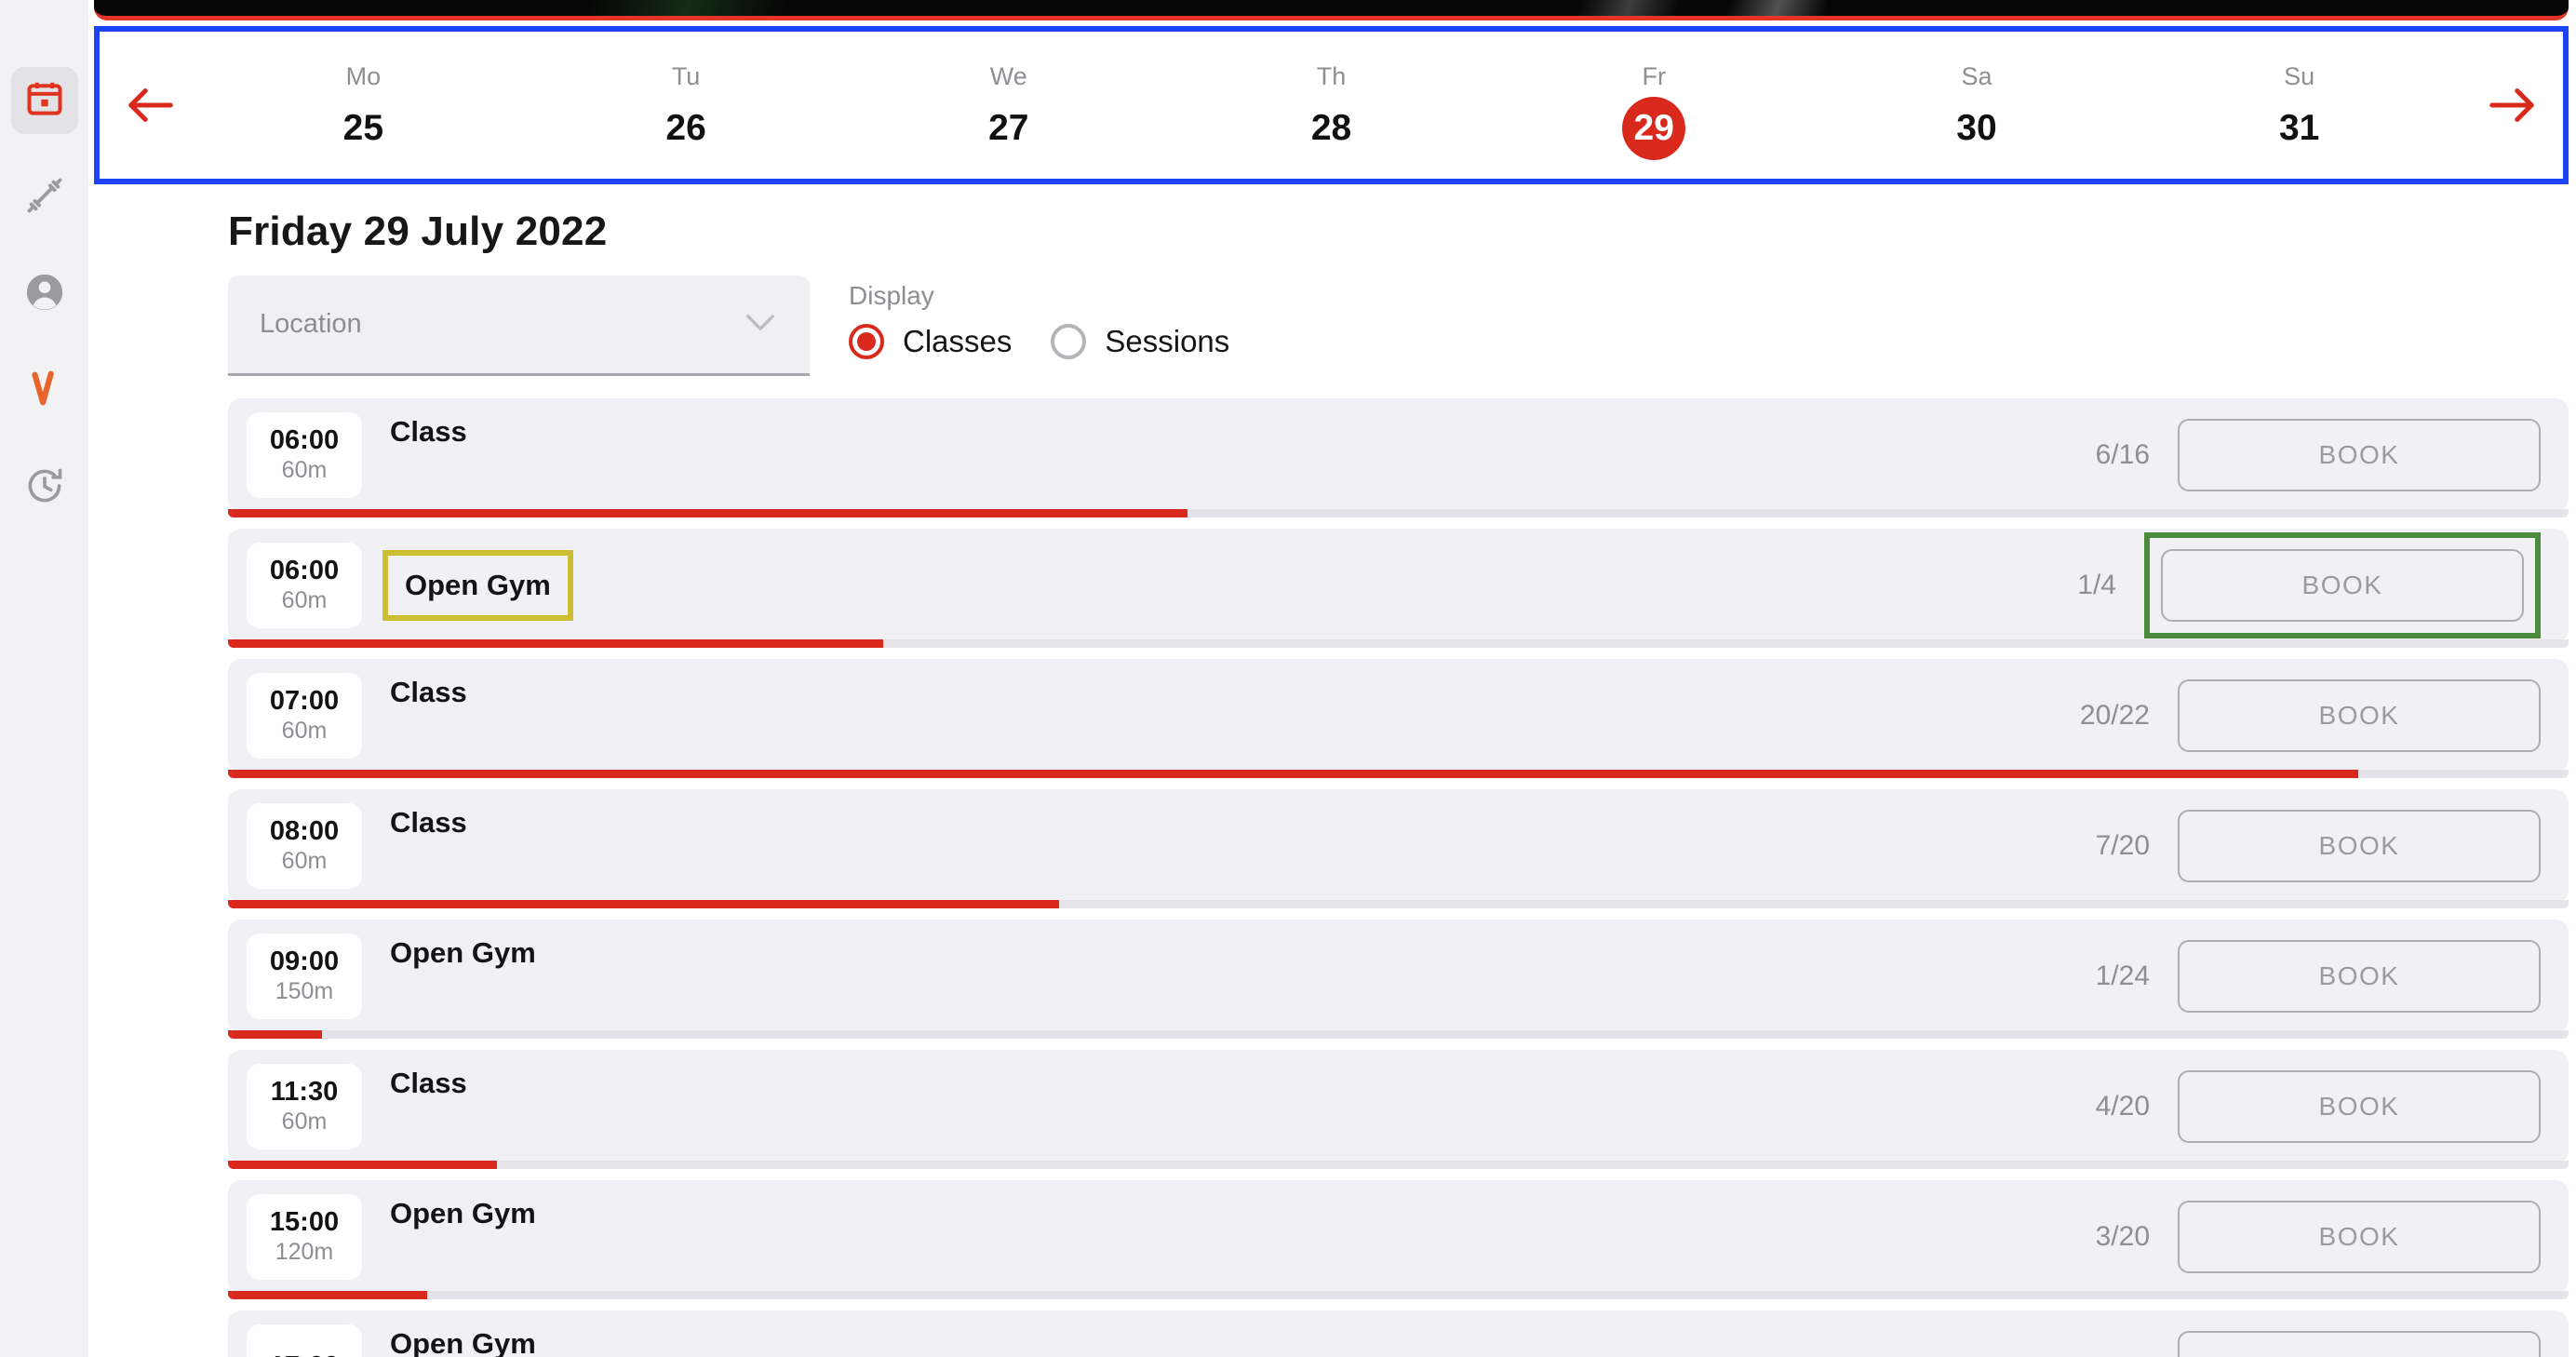  I want to click on class-time-box: 08:00 60m, so click(304, 846).